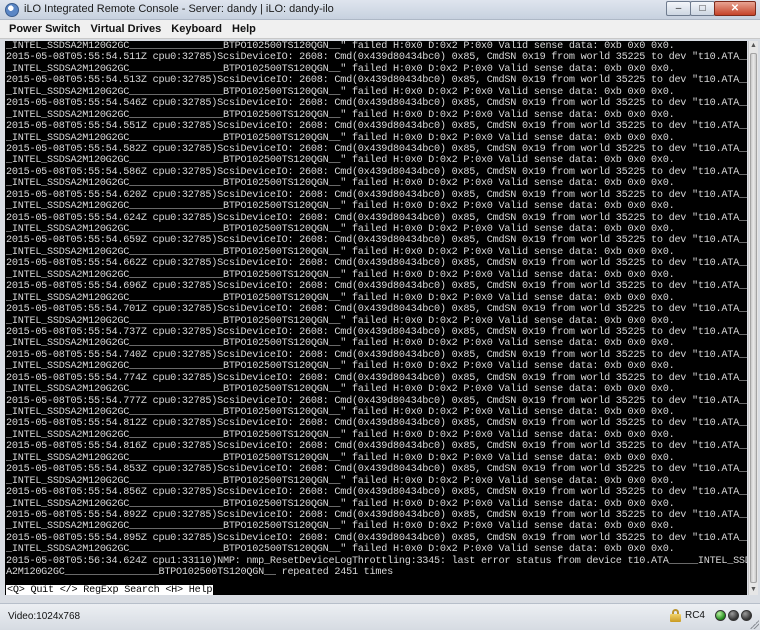  I want to click on hp-logo-icon, so click(12, 10).